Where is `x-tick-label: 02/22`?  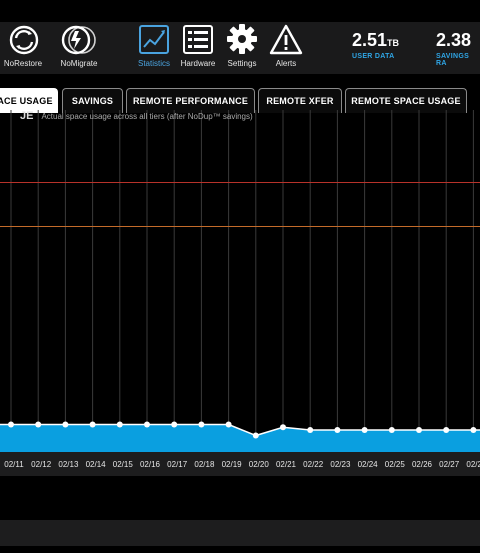
x-tick-label: 02/22 is located at coordinates (313, 464).